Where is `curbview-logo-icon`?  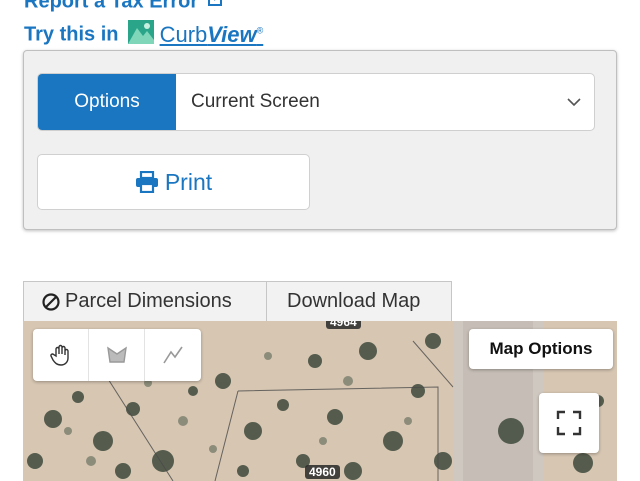 curbview-logo-icon is located at coordinates (141, 35).